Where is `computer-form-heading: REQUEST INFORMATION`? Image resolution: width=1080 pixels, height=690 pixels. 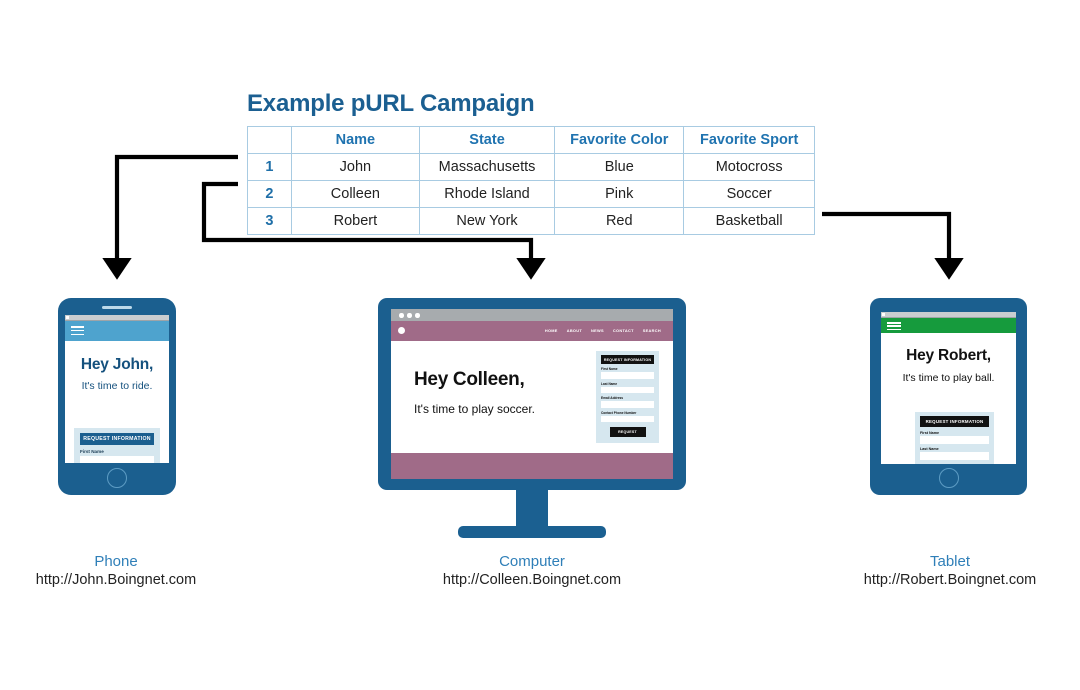
computer-form-heading: REQUEST INFORMATION is located at coordinates (627, 359).